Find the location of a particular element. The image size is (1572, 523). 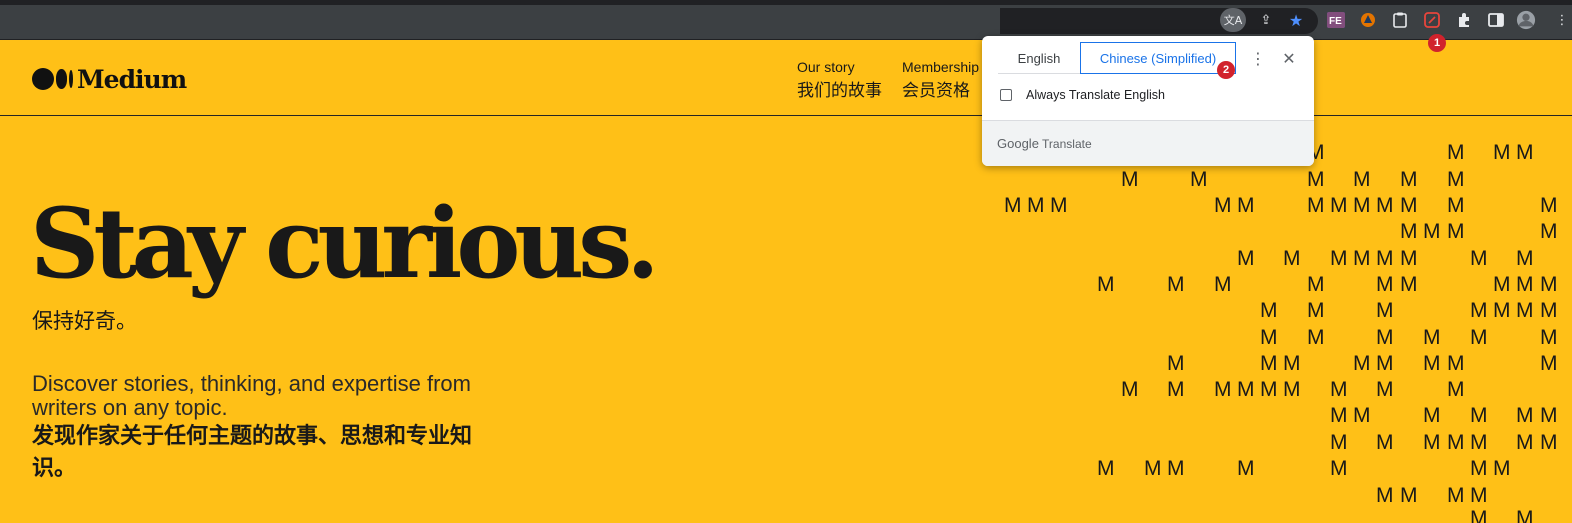

google-wordmark: Google is located at coordinates (1018, 143).